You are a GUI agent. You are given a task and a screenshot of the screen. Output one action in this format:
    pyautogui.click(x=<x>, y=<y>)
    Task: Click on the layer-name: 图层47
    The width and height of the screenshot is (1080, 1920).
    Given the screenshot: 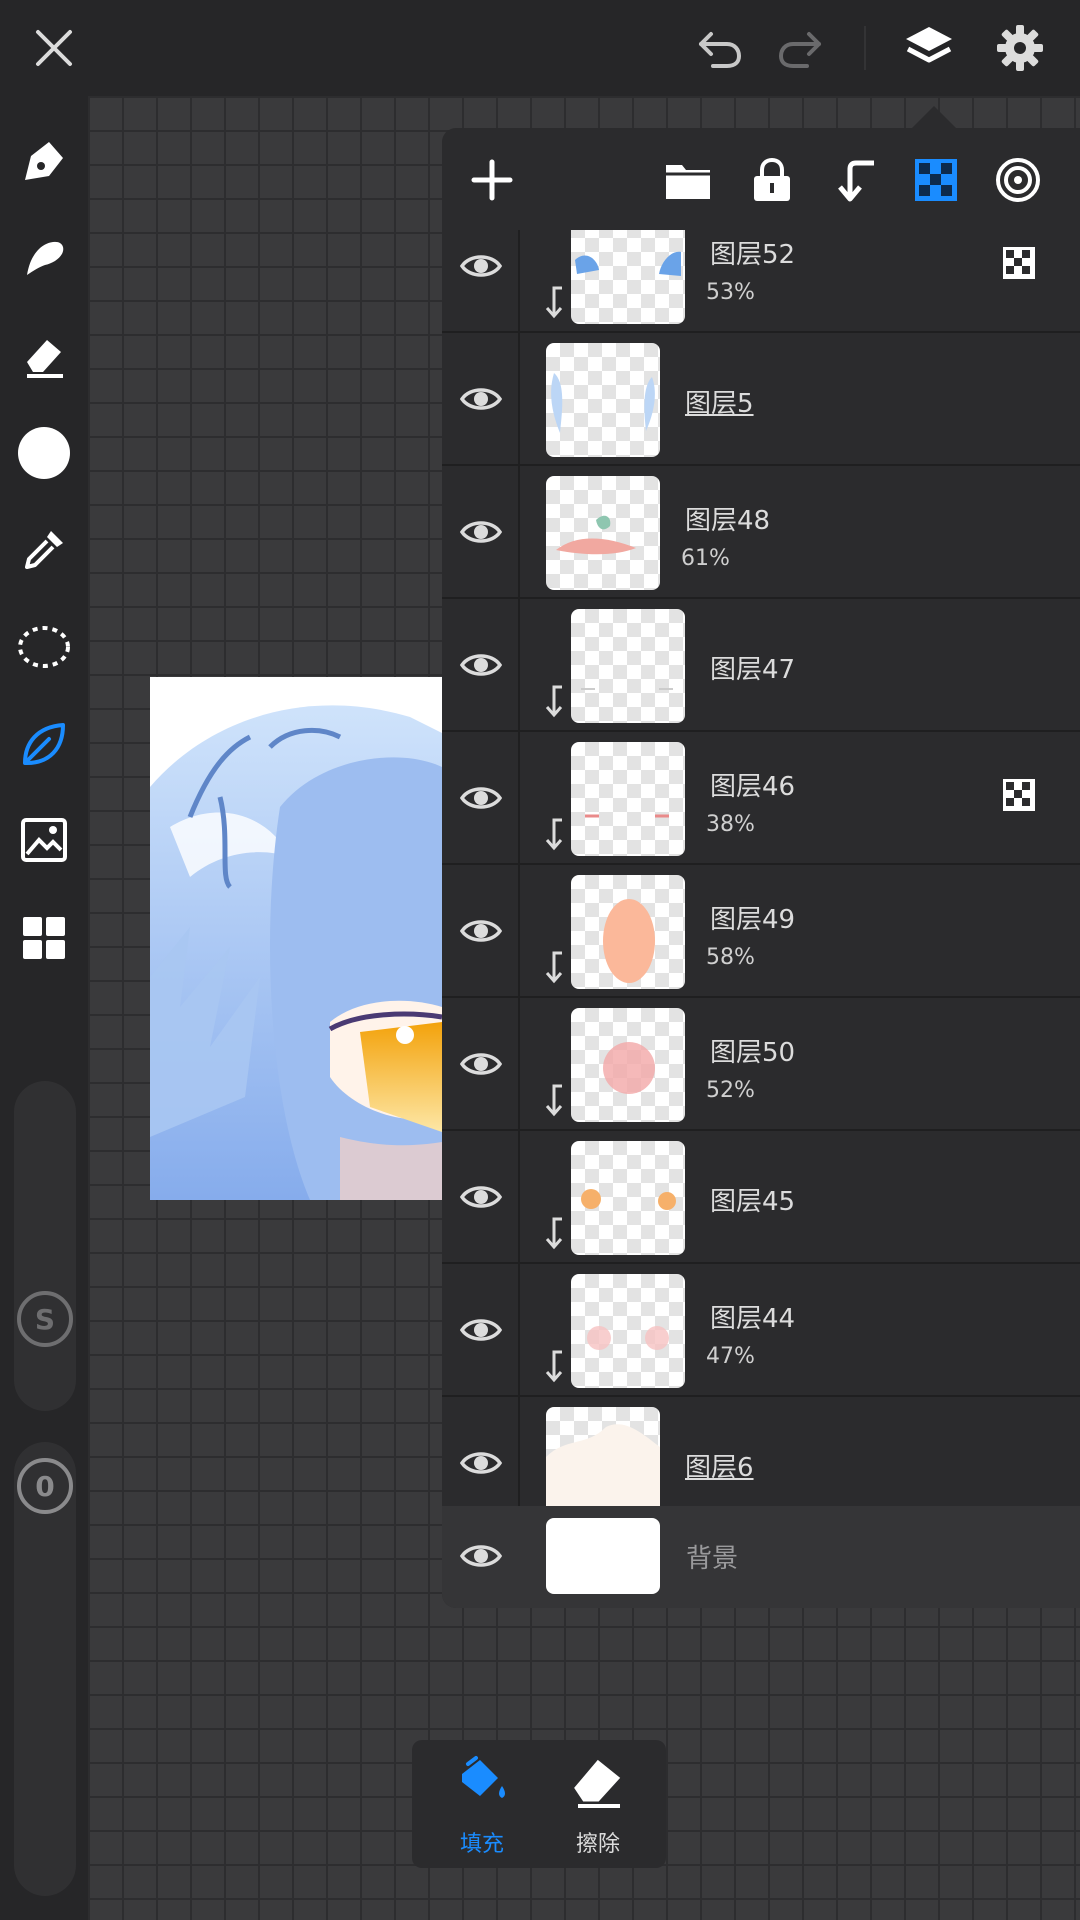 What is the action you would take?
    pyautogui.click(x=753, y=670)
    